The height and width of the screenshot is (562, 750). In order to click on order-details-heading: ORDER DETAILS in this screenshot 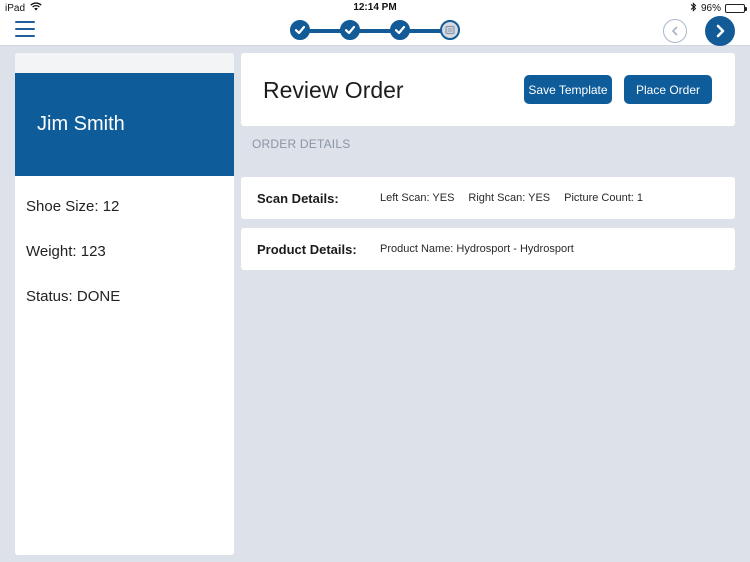, I will do `click(301, 144)`.